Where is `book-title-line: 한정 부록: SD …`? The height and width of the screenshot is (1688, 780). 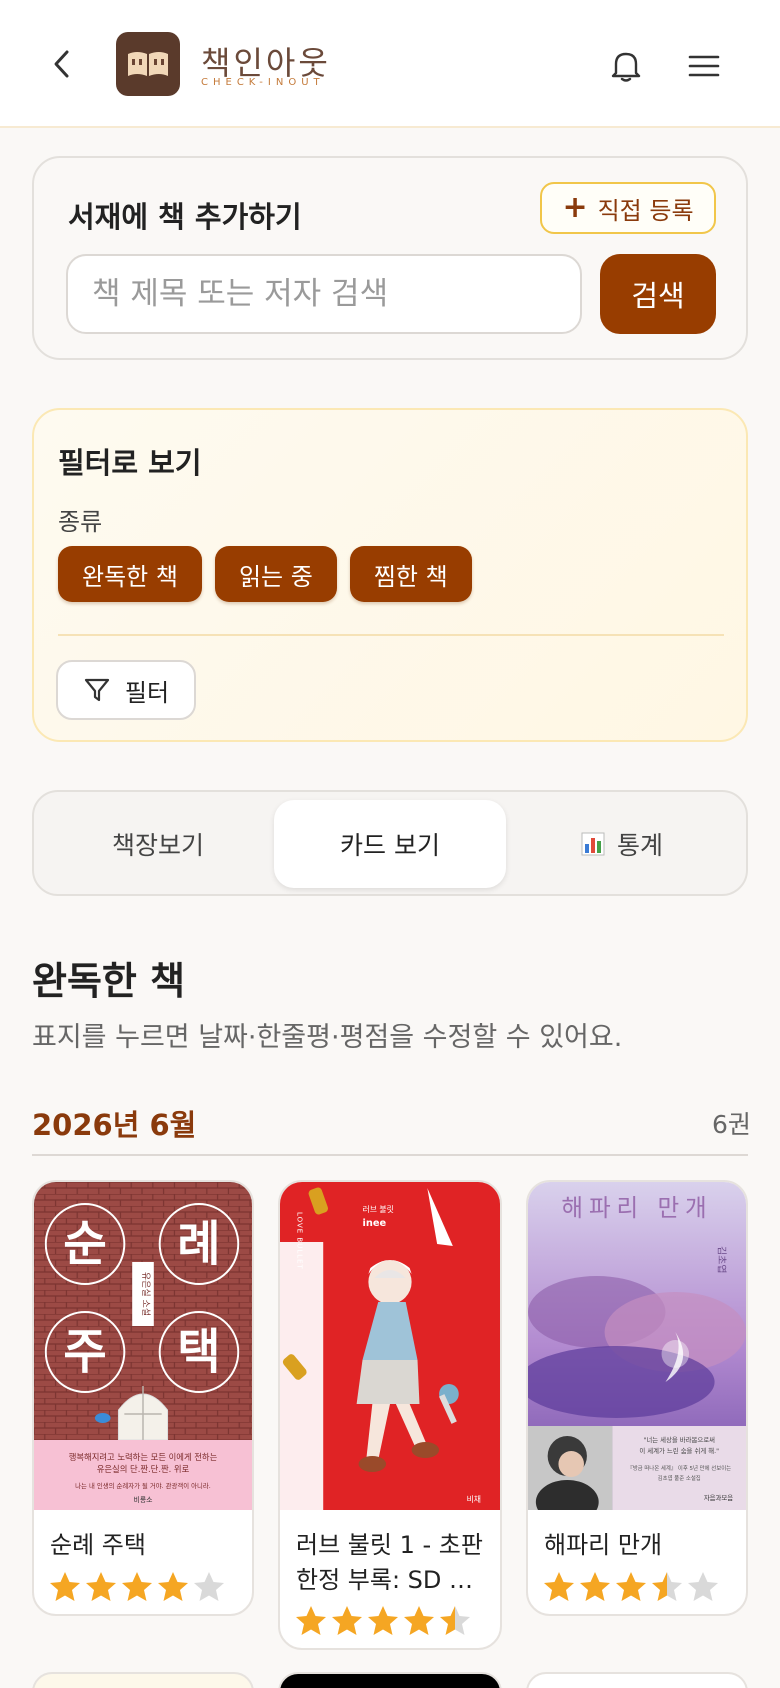 book-title-line: 한정 부록: SD … is located at coordinates (385, 1580).